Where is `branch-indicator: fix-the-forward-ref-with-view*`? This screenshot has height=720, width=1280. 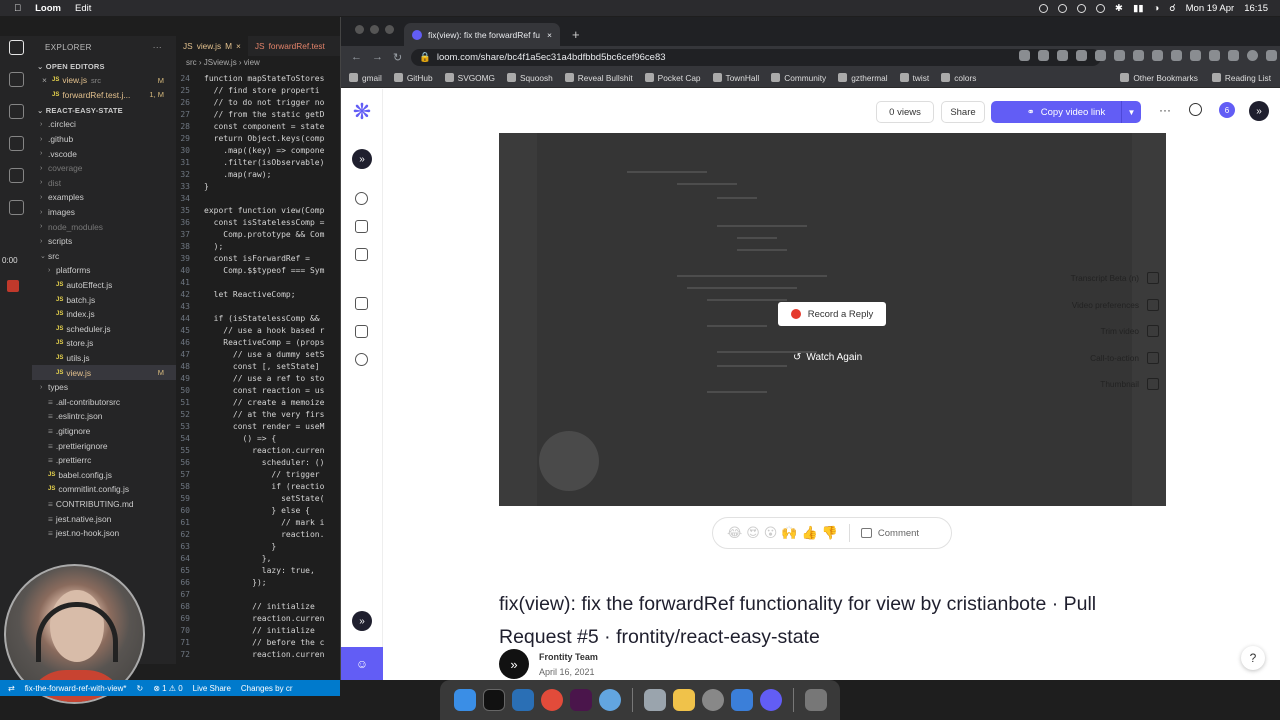 branch-indicator: fix-the-forward-ref-with-view* is located at coordinates (76, 688).